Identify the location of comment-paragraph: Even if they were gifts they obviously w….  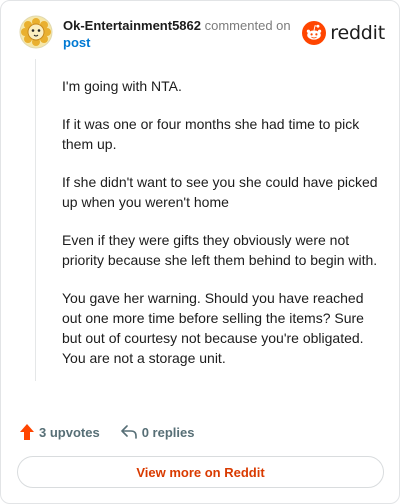
(220, 250).